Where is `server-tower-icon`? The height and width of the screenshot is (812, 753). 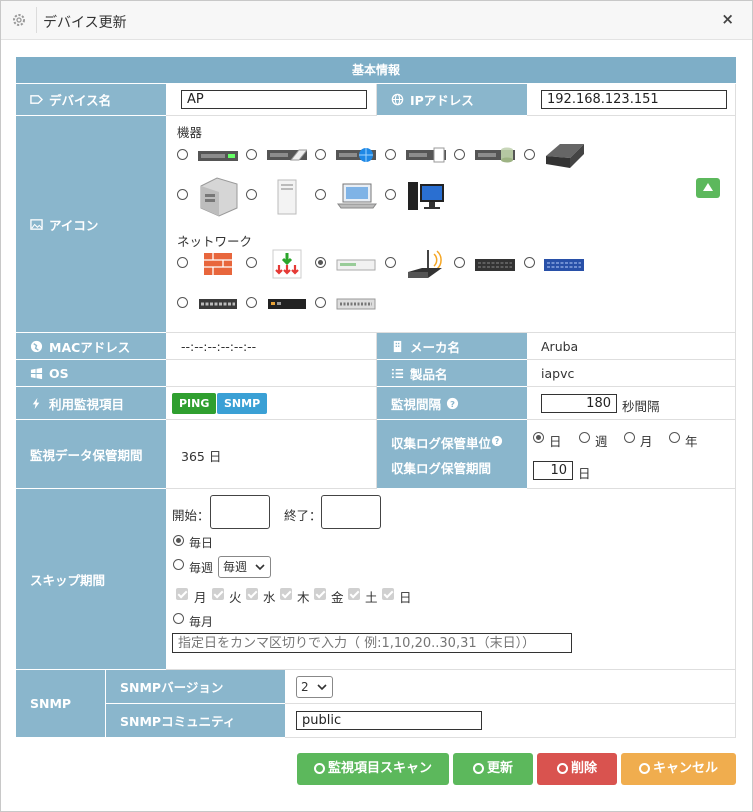
server-tower-icon is located at coordinates (219, 197).